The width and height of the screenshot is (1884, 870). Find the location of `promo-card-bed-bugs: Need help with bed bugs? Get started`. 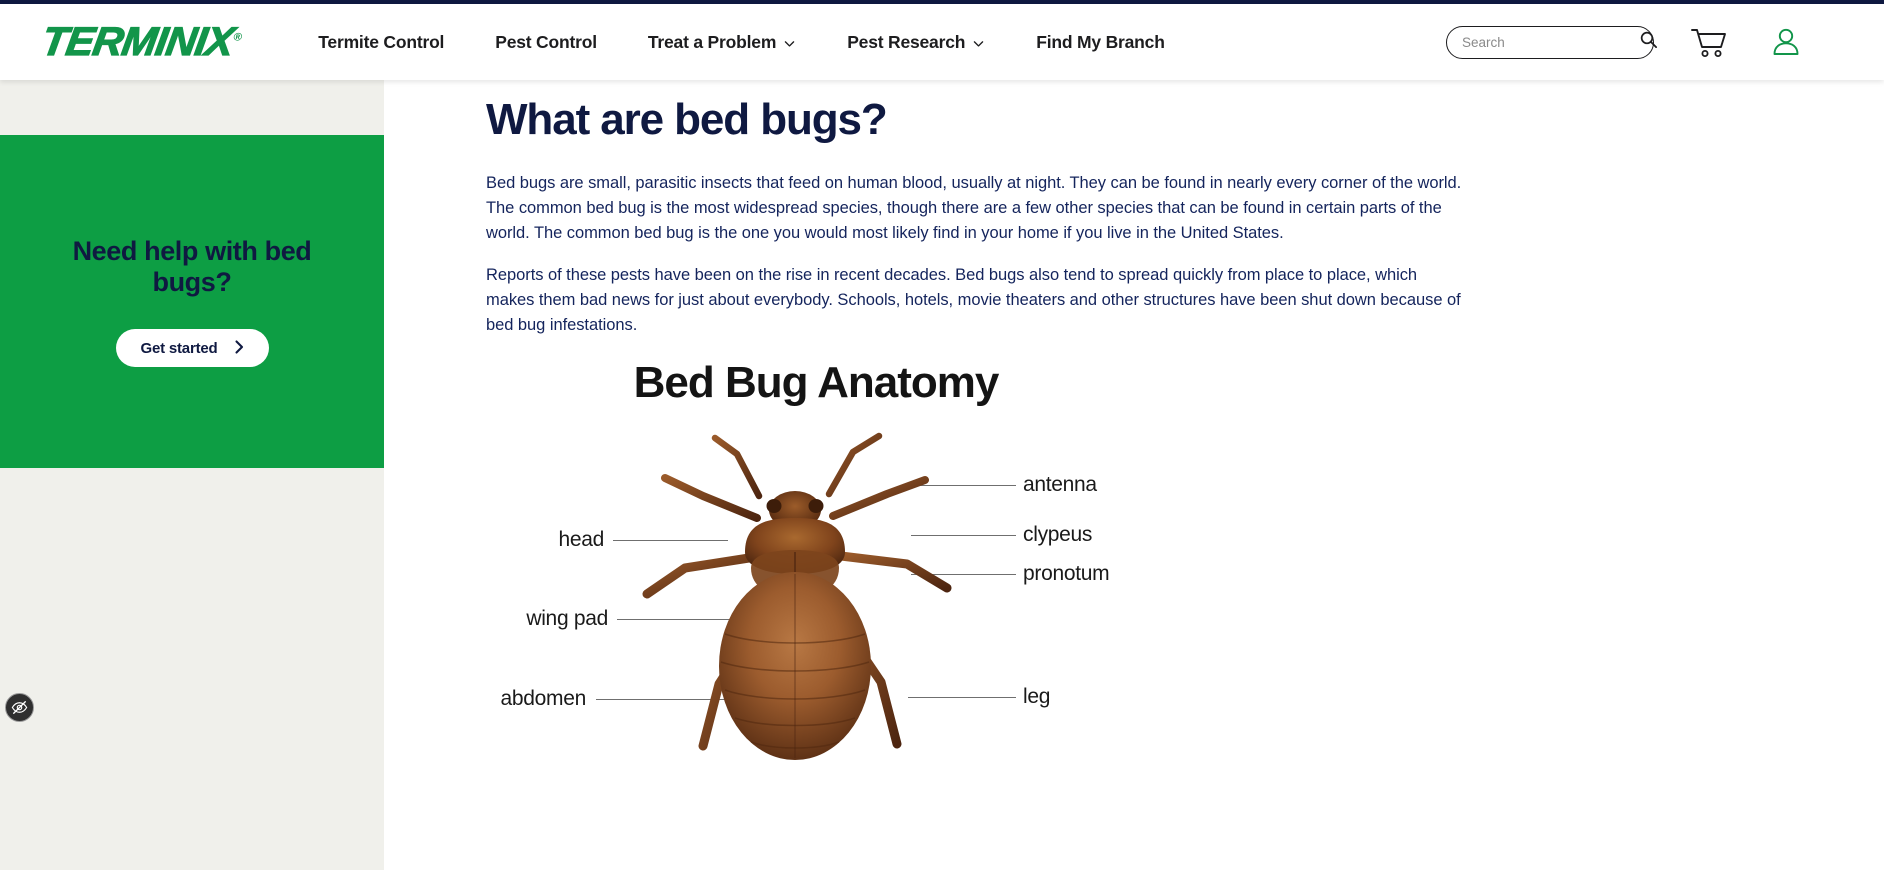

promo-card-bed-bugs: Need help with bed bugs? Get started is located at coordinates (192, 301).